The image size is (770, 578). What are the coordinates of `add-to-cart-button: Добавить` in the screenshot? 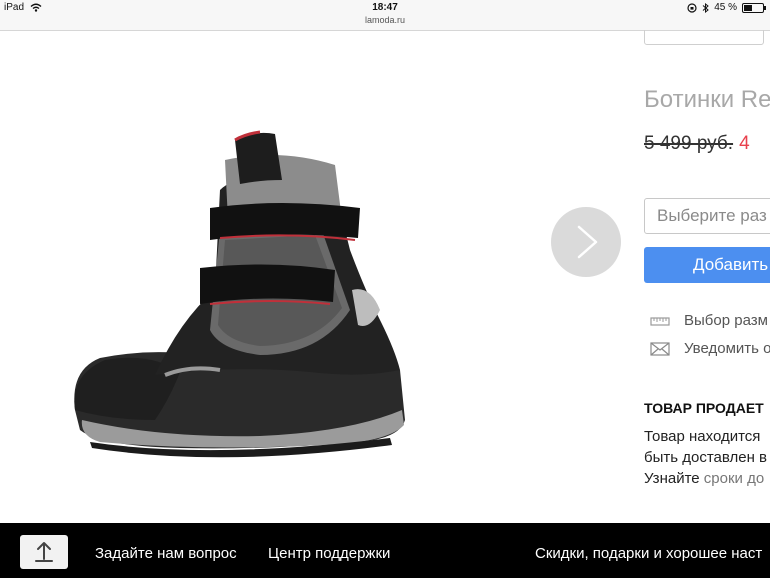 It's located at (707, 265).